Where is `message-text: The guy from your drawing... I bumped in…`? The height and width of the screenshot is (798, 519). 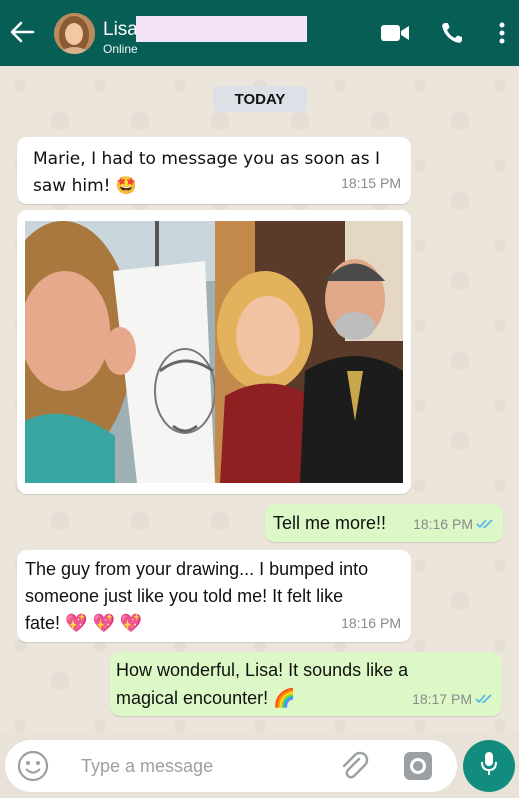
message-text: The guy from your drawing... I bumped in… is located at coordinates (197, 569).